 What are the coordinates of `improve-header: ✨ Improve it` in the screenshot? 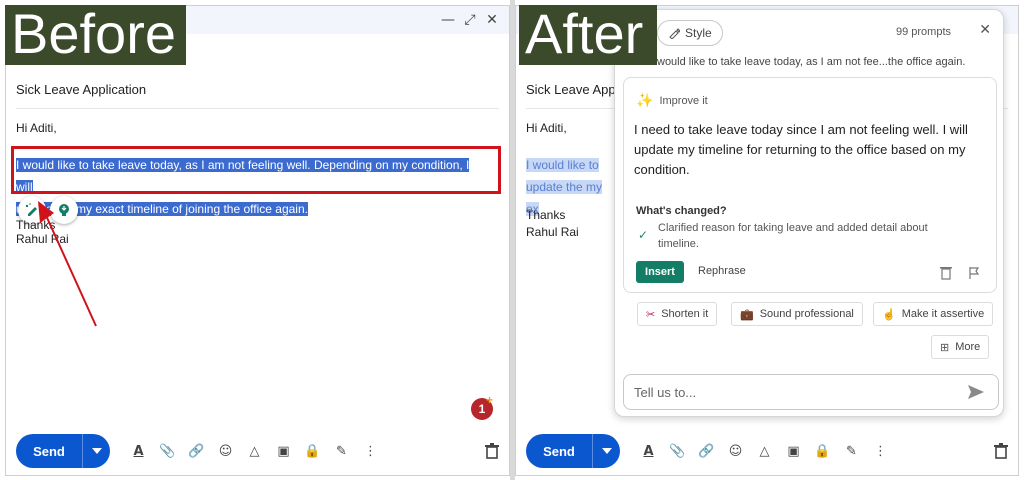 It's located at (672, 100).